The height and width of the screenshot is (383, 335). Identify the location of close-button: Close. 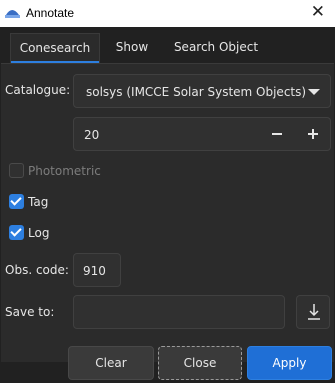
(200, 363).